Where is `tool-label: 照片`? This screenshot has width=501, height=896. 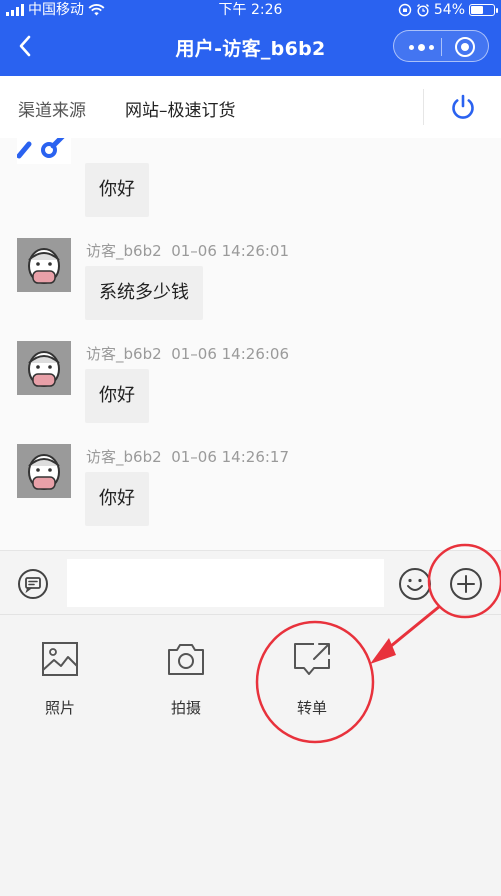
tool-label: 照片 is located at coordinates (59, 708).